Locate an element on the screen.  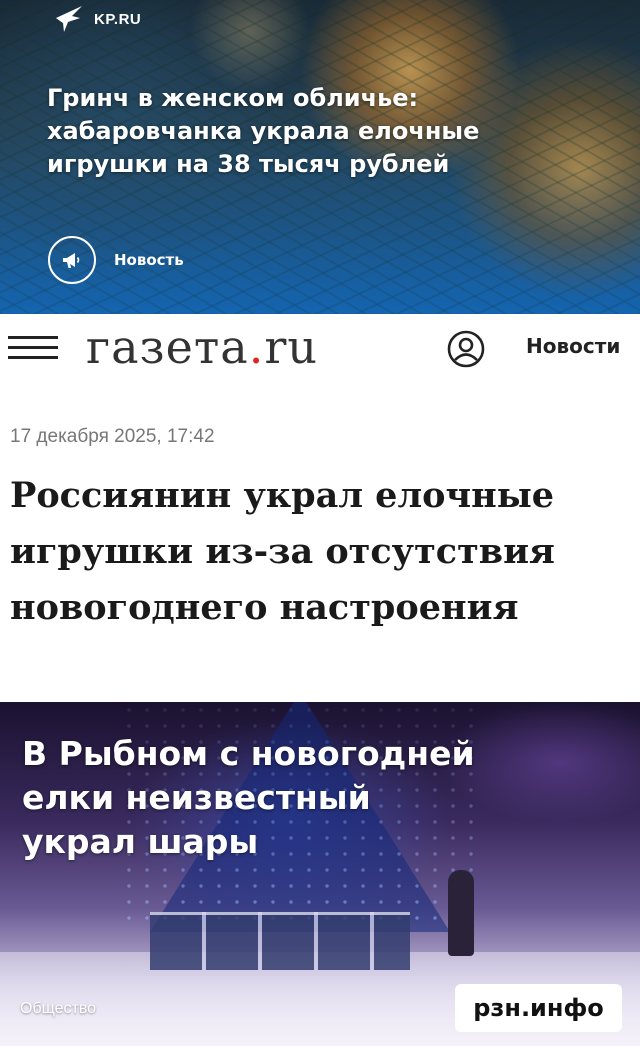
kp-news-tag: Новость is located at coordinates (116, 260).